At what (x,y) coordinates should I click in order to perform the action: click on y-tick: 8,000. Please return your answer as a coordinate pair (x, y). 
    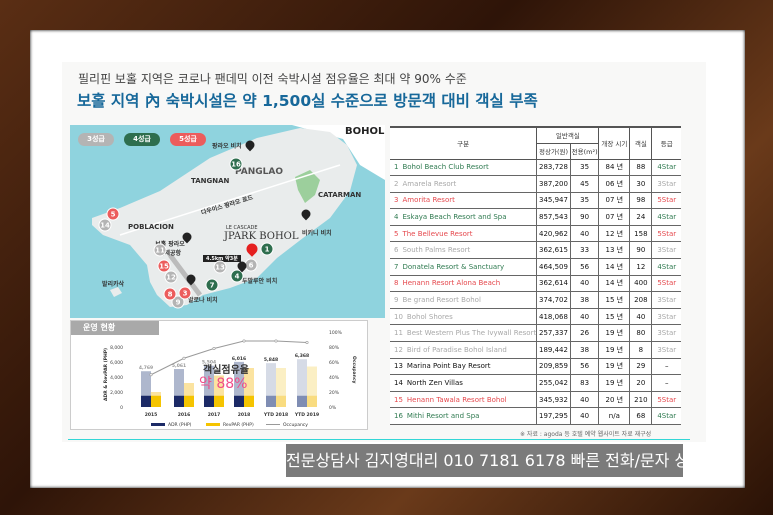
    Looking at the image, I should click on (116, 348).